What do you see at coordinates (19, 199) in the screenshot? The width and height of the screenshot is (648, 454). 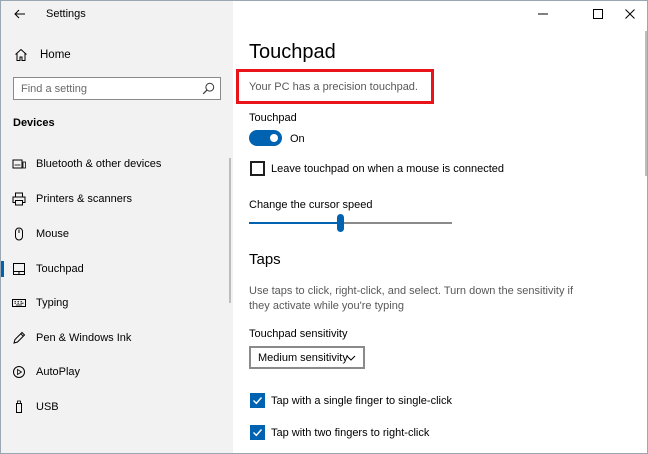 I see `printer-icon` at bounding box center [19, 199].